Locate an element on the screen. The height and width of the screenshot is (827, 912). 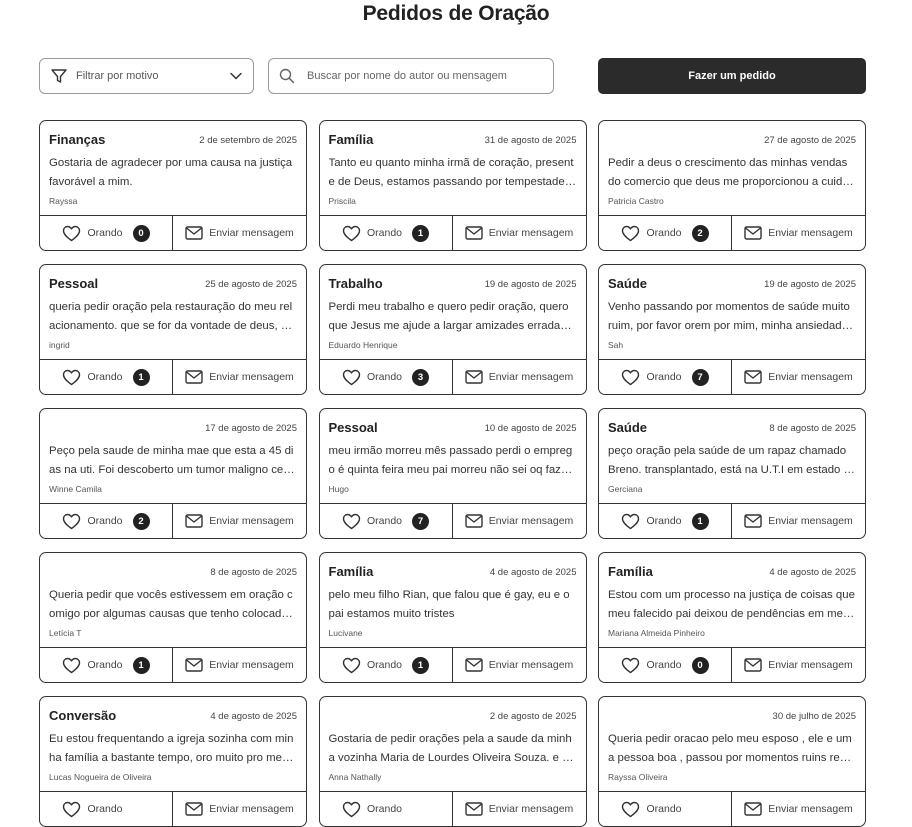
search-input is located at coordinates (429, 76).